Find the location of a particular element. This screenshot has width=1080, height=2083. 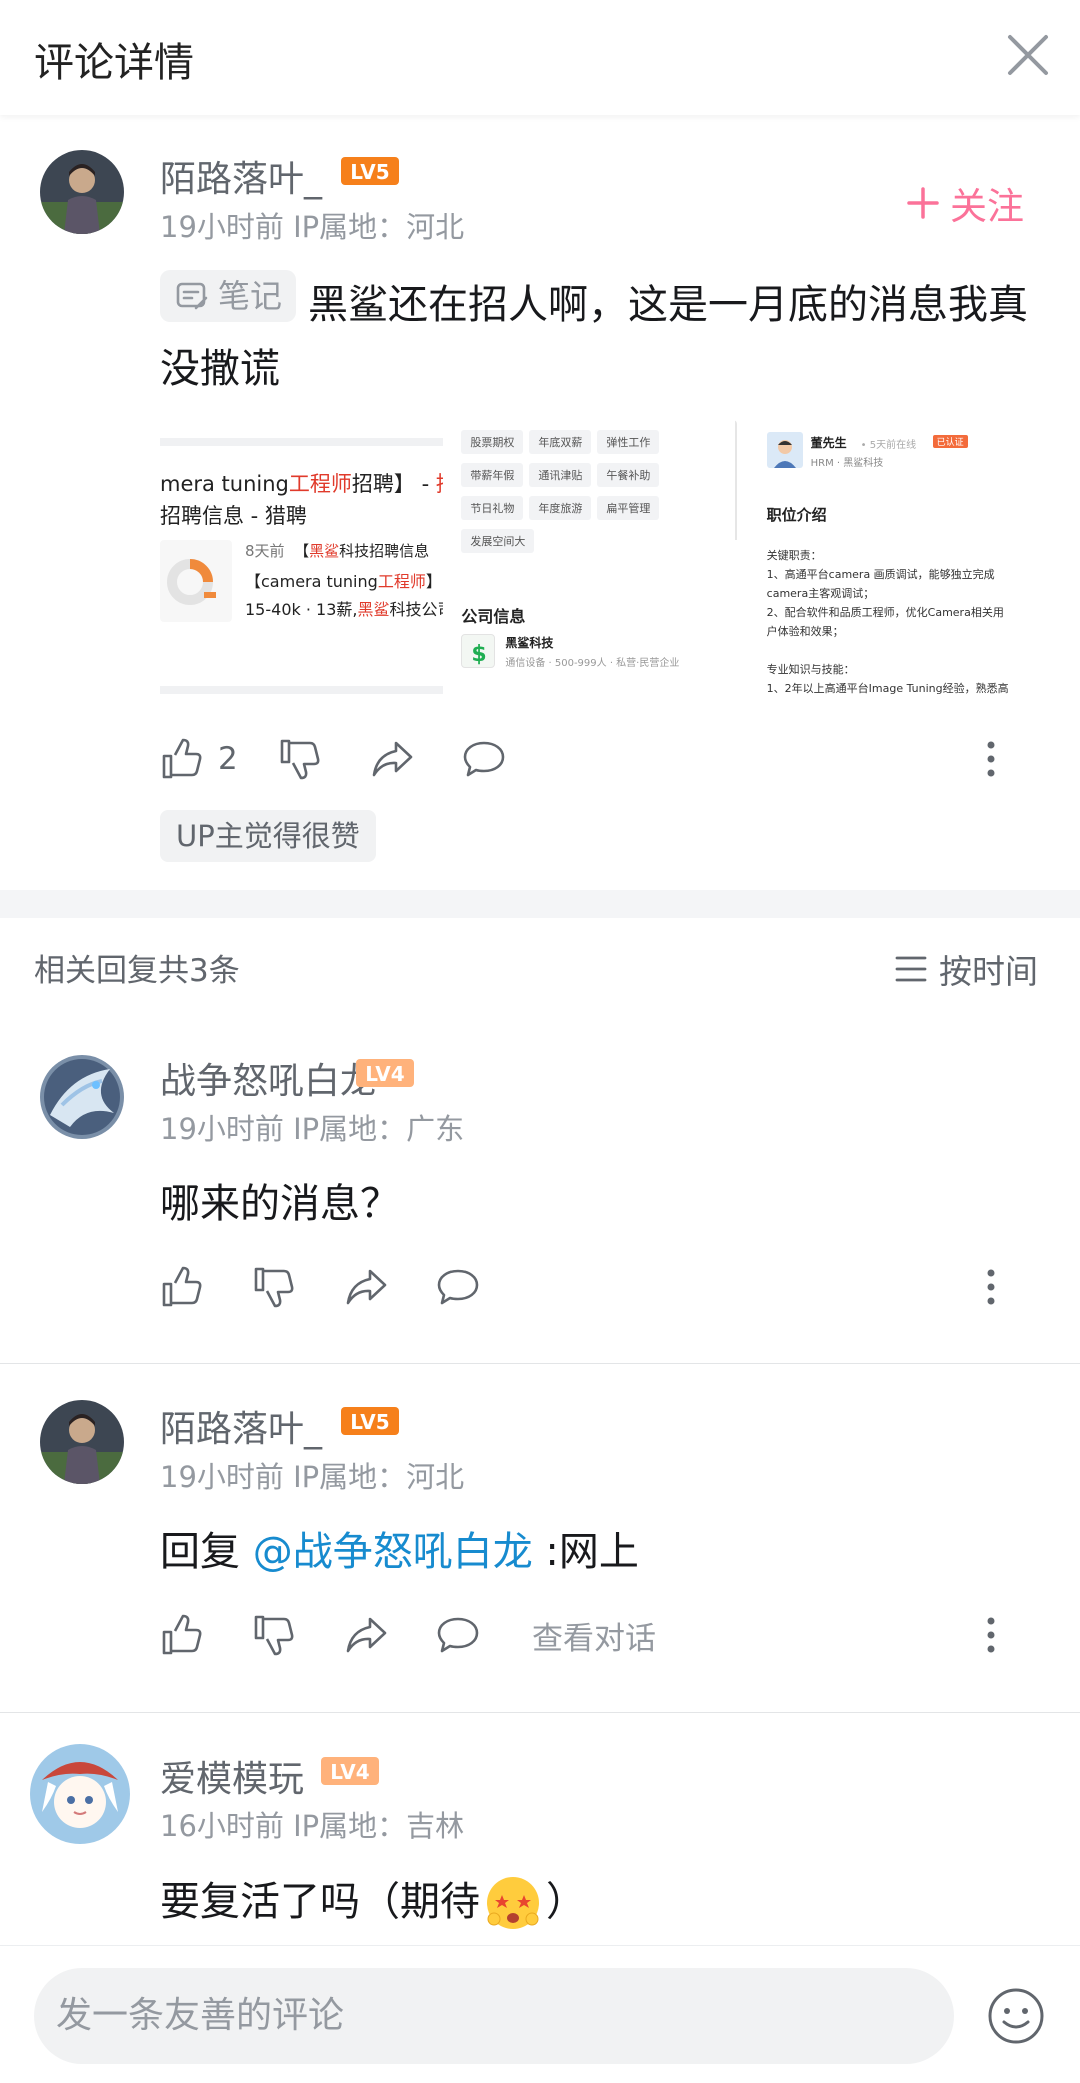

jd-line: 1、高通平台camera 画质调试，能够独立完成 is located at coordinates (880, 574).